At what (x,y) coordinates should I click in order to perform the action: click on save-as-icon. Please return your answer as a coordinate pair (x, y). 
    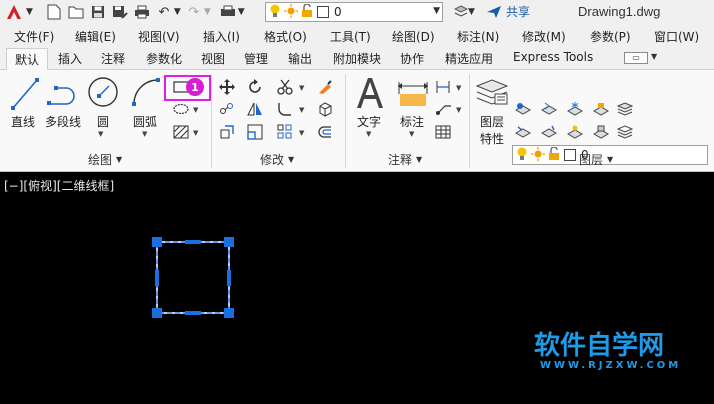
    Looking at the image, I should click on (120, 12).